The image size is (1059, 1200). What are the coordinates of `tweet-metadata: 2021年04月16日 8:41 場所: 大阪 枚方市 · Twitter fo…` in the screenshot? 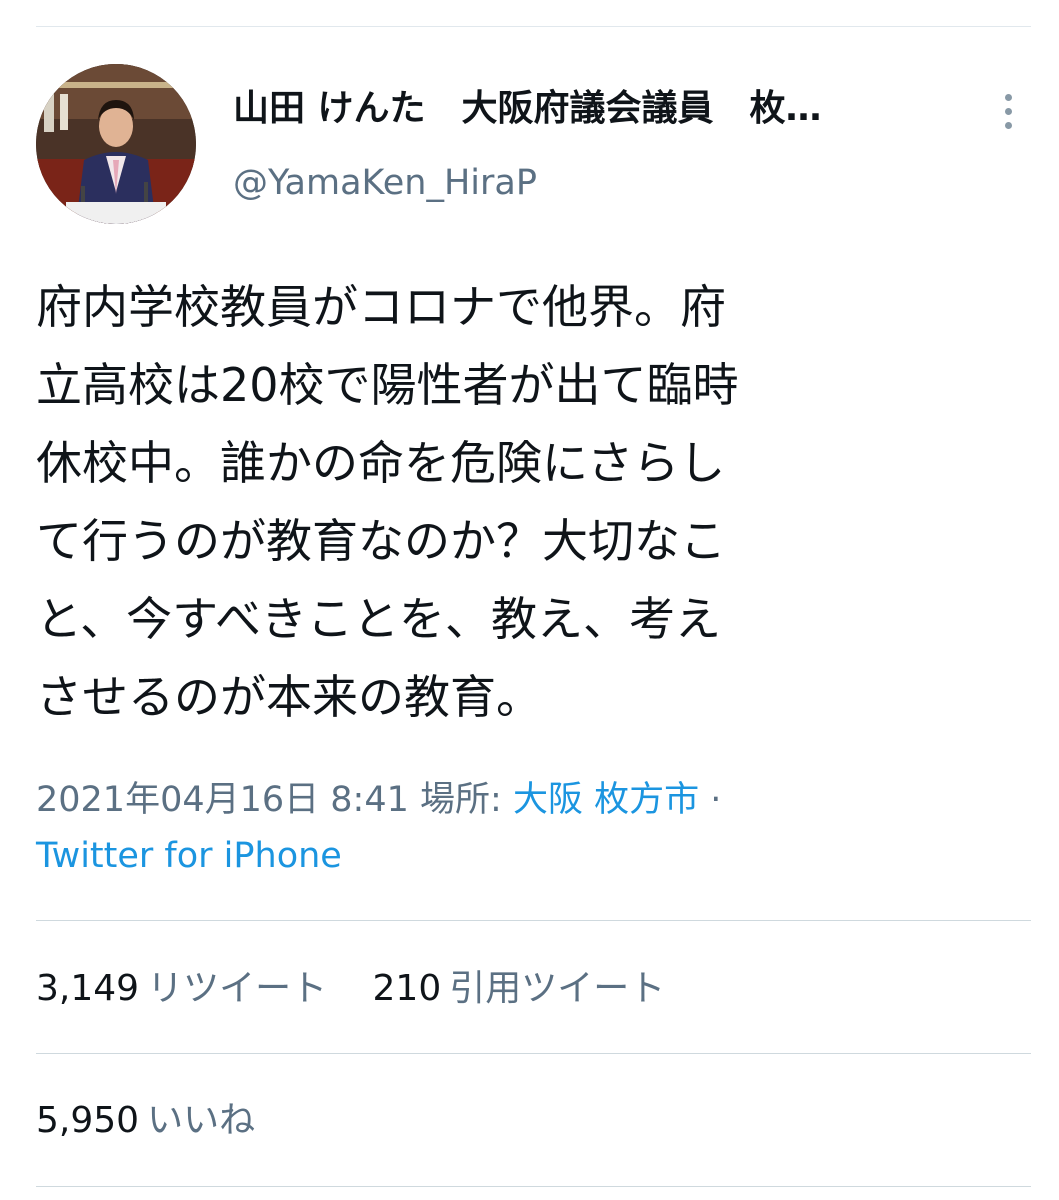 It's located at (531, 828).